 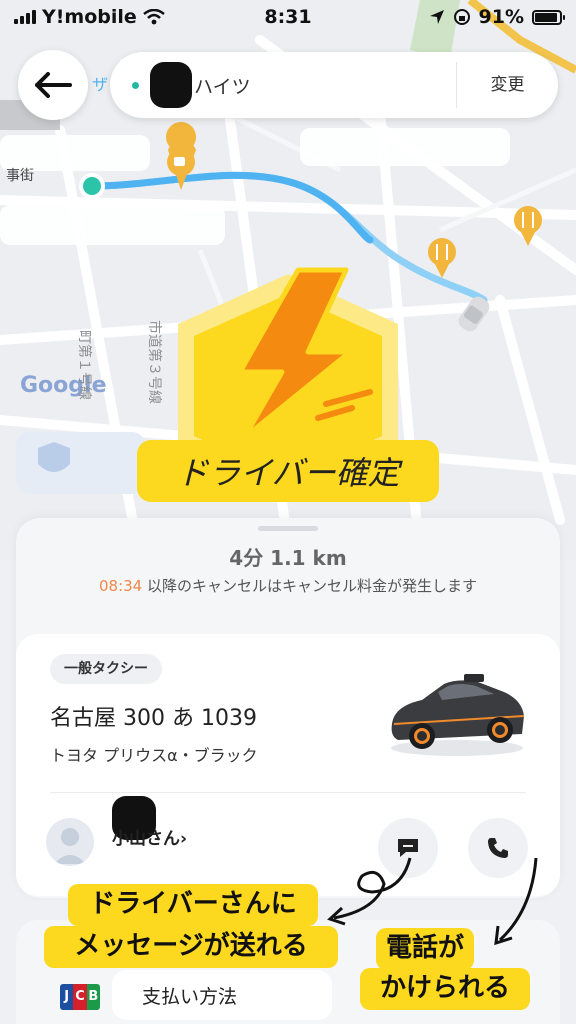 I want to click on back-button, so click(x=53, y=85).